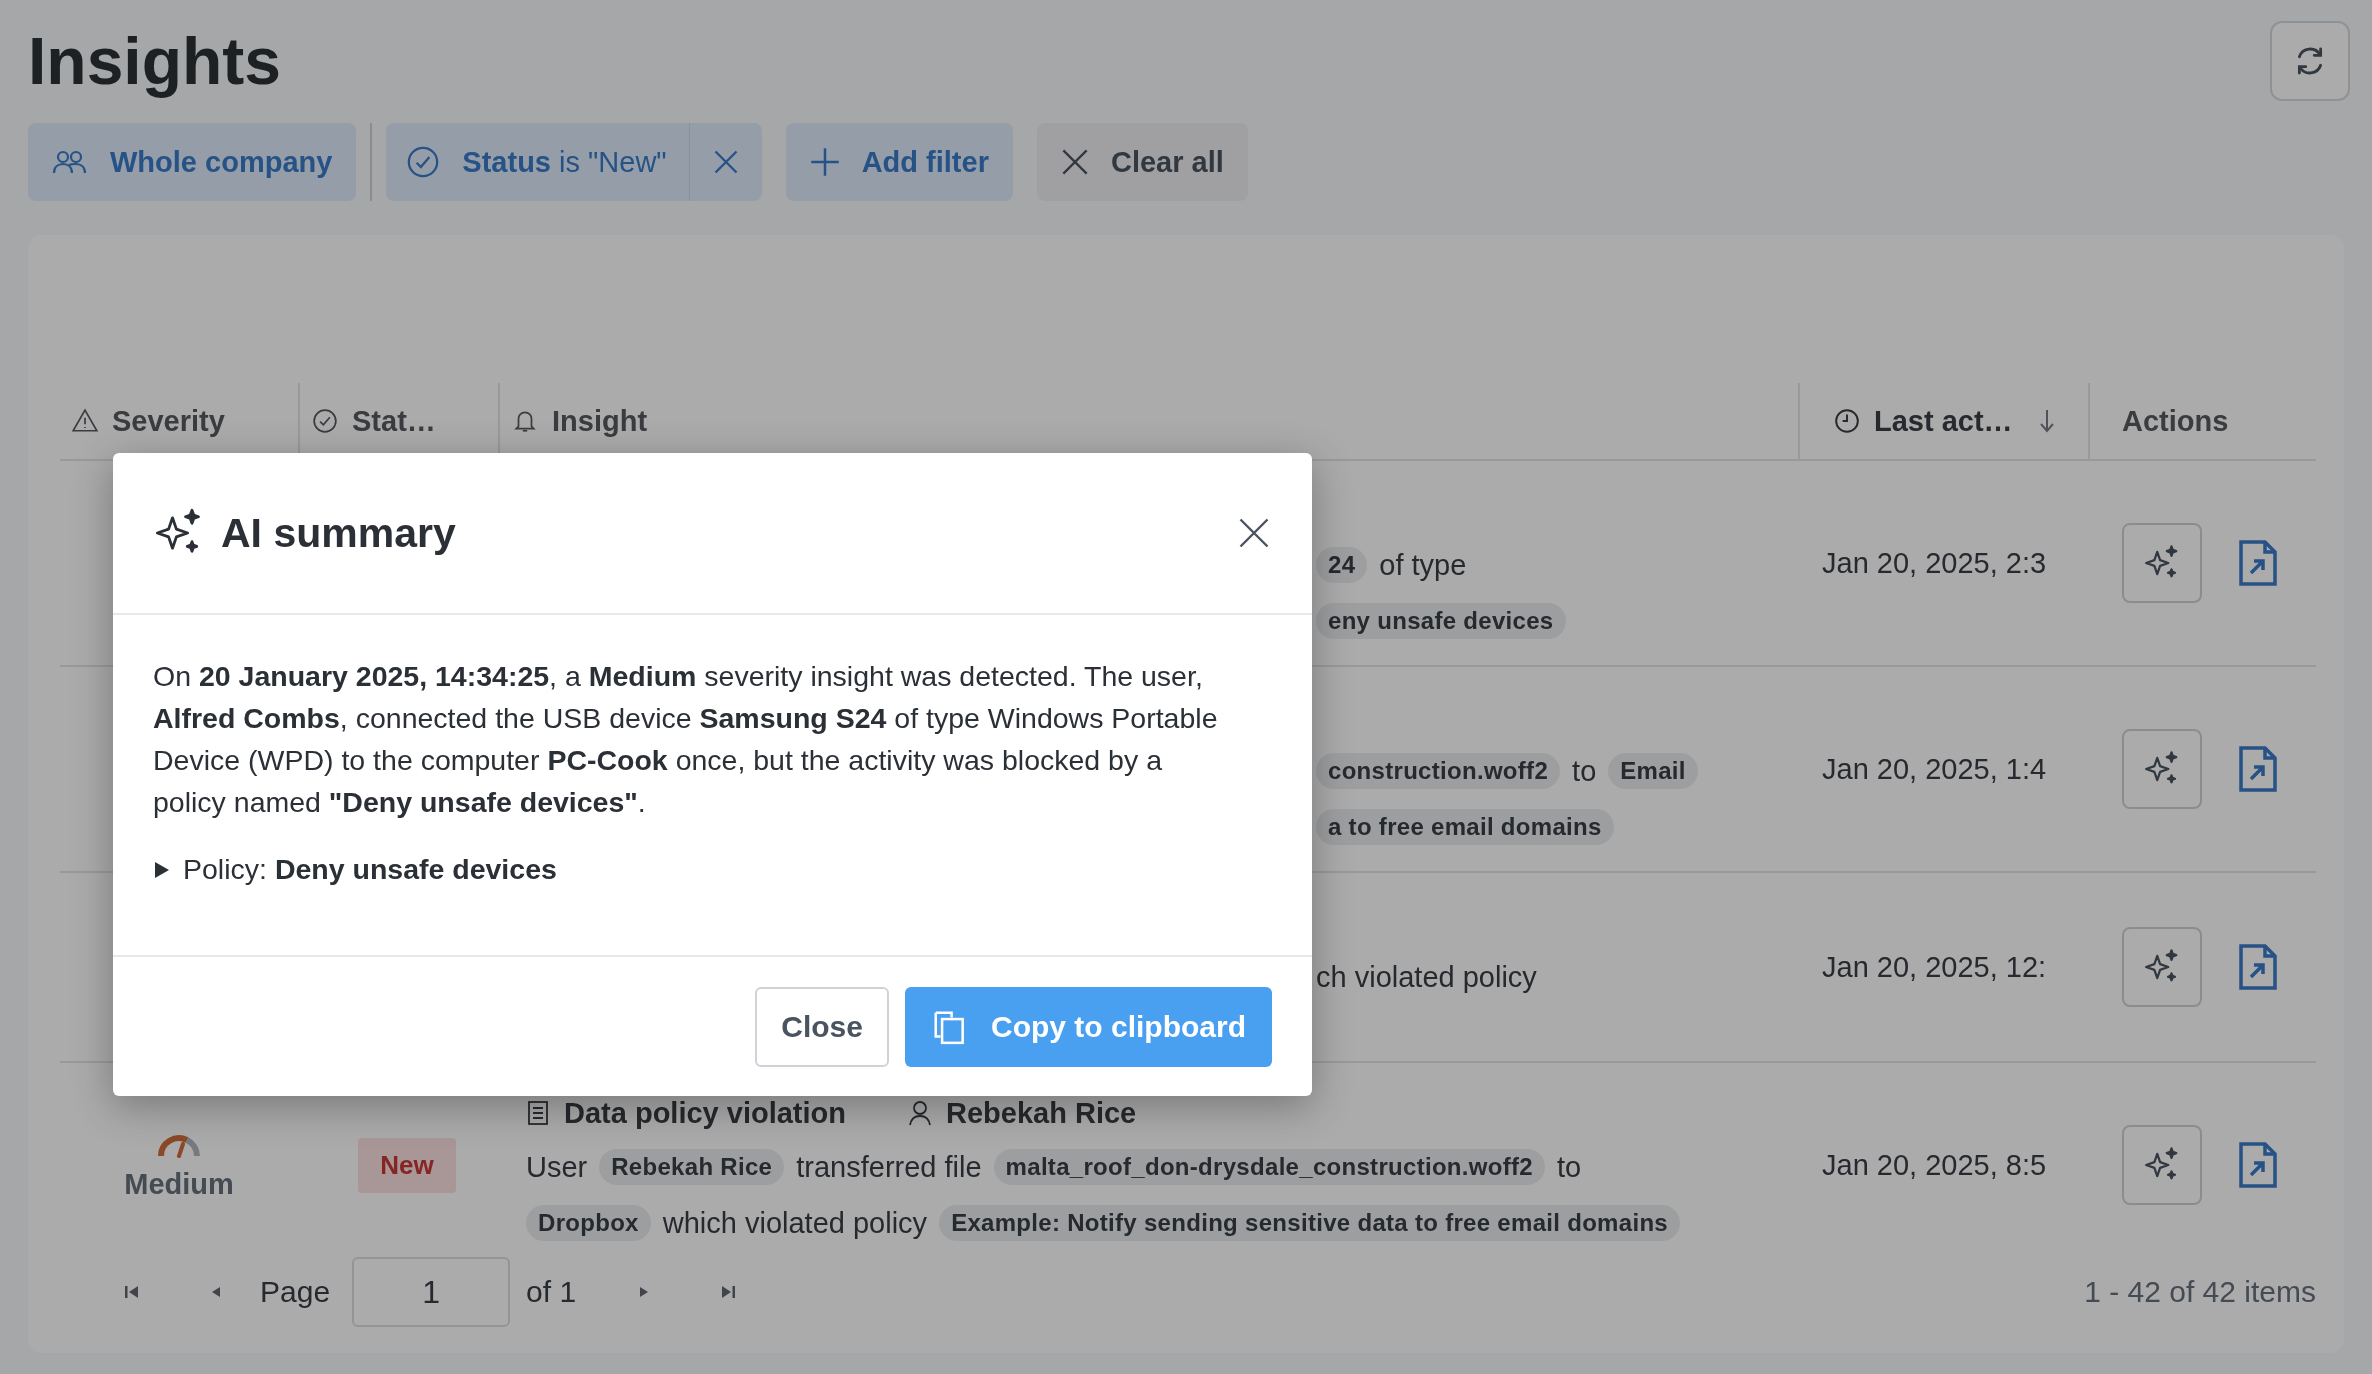  What do you see at coordinates (407, 1165) in the screenshot?
I see `status-badge: New` at bounding box center [407, 1165].